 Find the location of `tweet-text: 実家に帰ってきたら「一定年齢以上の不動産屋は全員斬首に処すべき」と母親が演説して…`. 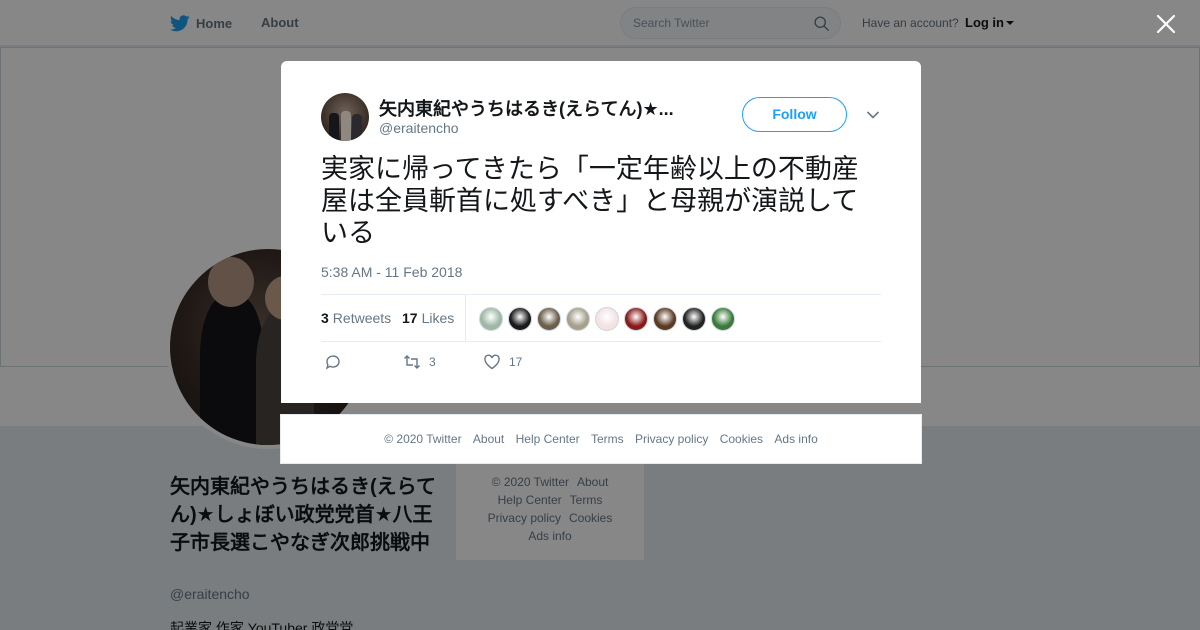

tweet-text: 実家に帰ってきたら「一定年齢以上の不動産屋は全員斬首に処すべき」と母親が演説して… is located at coordinates (590, 201).